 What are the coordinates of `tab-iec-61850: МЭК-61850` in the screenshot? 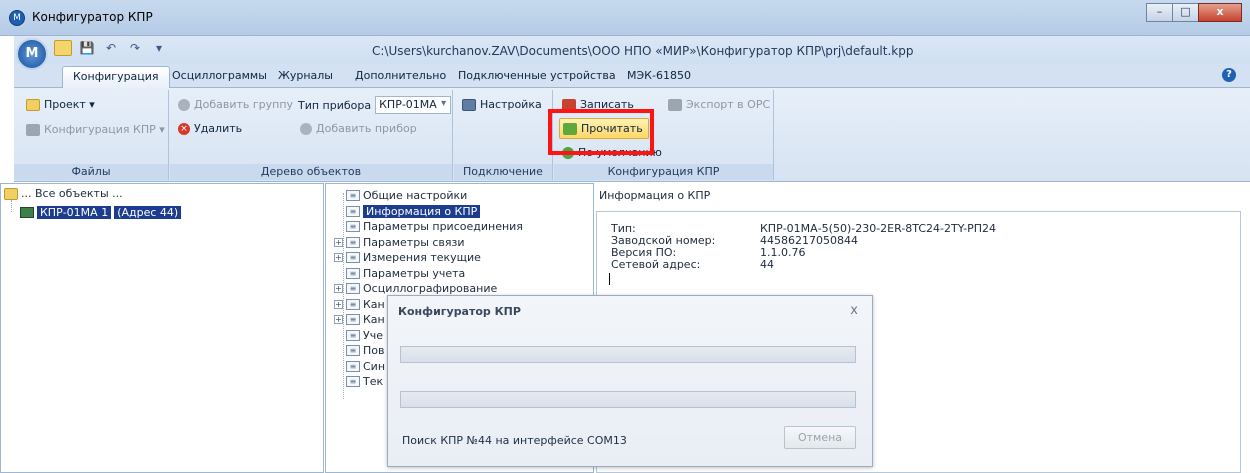 It's located at (659, 75).